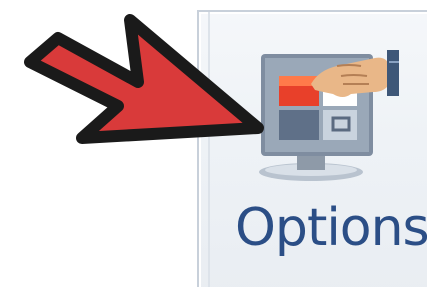 The width and height of the screenshot is (427, 287). I want to click on options-icon, so click(329, 115).